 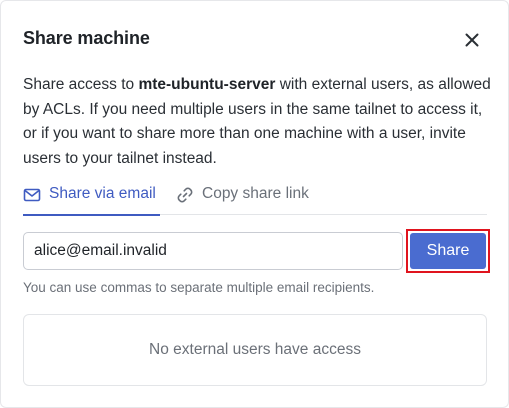 What do you see at coordinates (86, 38) in the screenshot?
I see `dialog-title: Share machine` at bounding box center [86, 38].